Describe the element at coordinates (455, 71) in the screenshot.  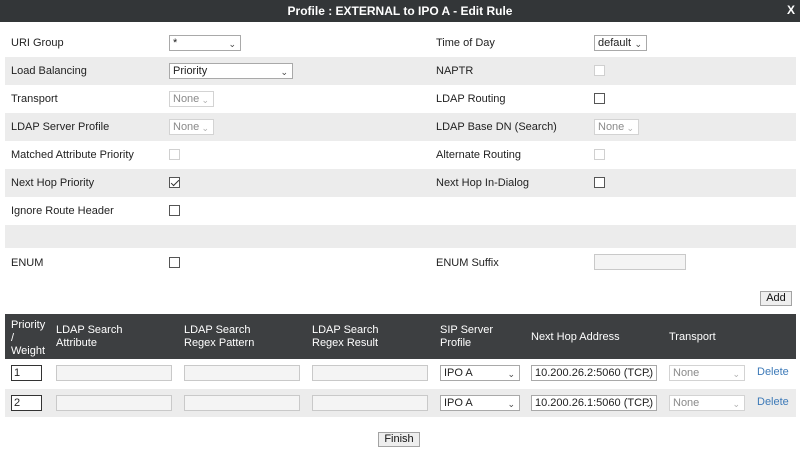
I see `naptr-label: NAPTR` at that location.